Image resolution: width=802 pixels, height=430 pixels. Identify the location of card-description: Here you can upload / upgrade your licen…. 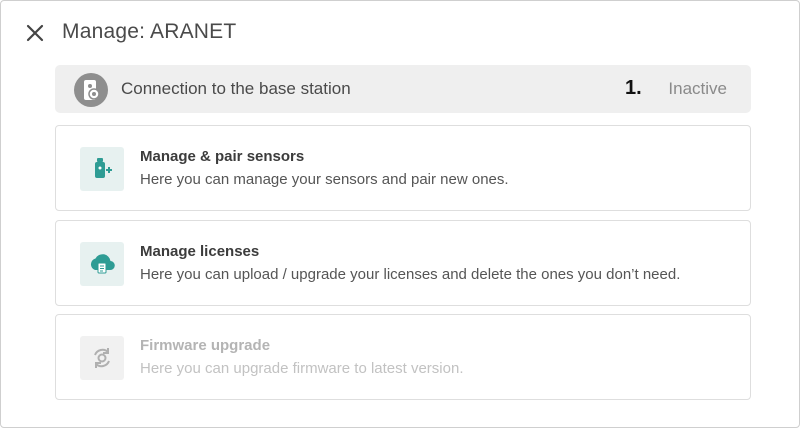
(410, 274).